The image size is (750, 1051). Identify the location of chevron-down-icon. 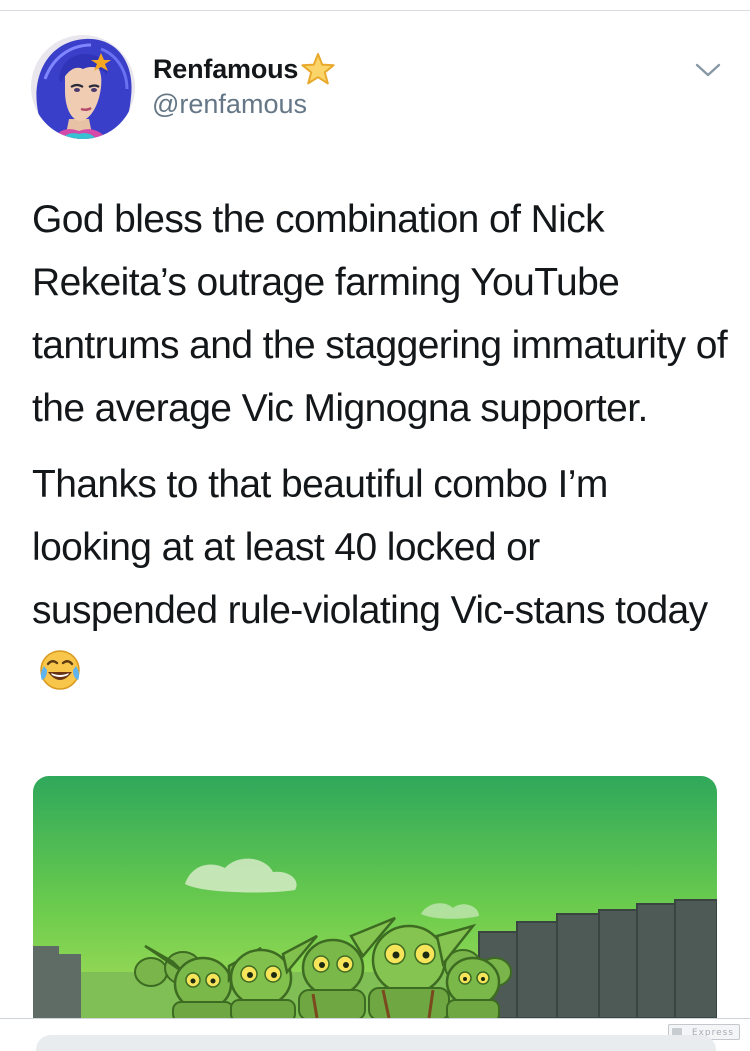
(708, 70).